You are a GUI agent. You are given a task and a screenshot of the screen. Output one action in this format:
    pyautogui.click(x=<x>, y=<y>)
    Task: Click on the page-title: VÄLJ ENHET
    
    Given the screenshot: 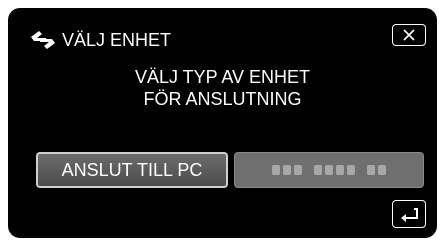 What is the action you would take?
    pyautogui.click(x=117, y=40)
    